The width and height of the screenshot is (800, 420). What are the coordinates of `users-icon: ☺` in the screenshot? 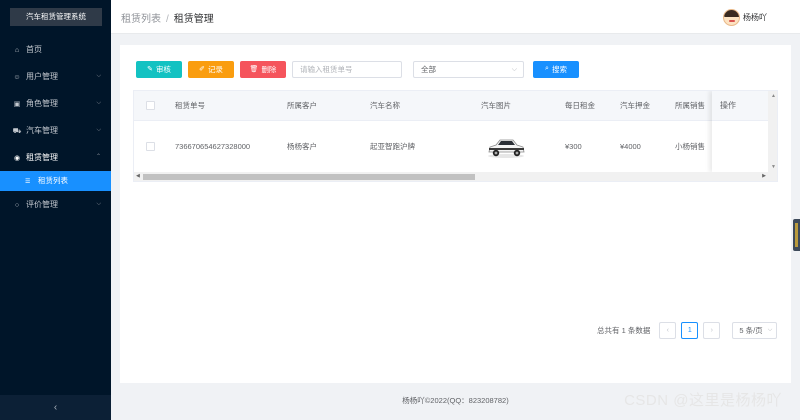 It's located at (17, 77).